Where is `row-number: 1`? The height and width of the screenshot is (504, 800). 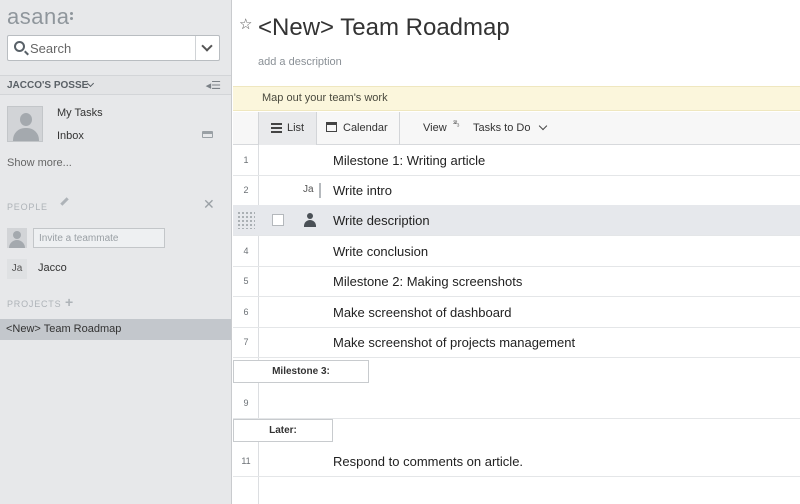 row-number: 1 is located at coordinates (246, 160).